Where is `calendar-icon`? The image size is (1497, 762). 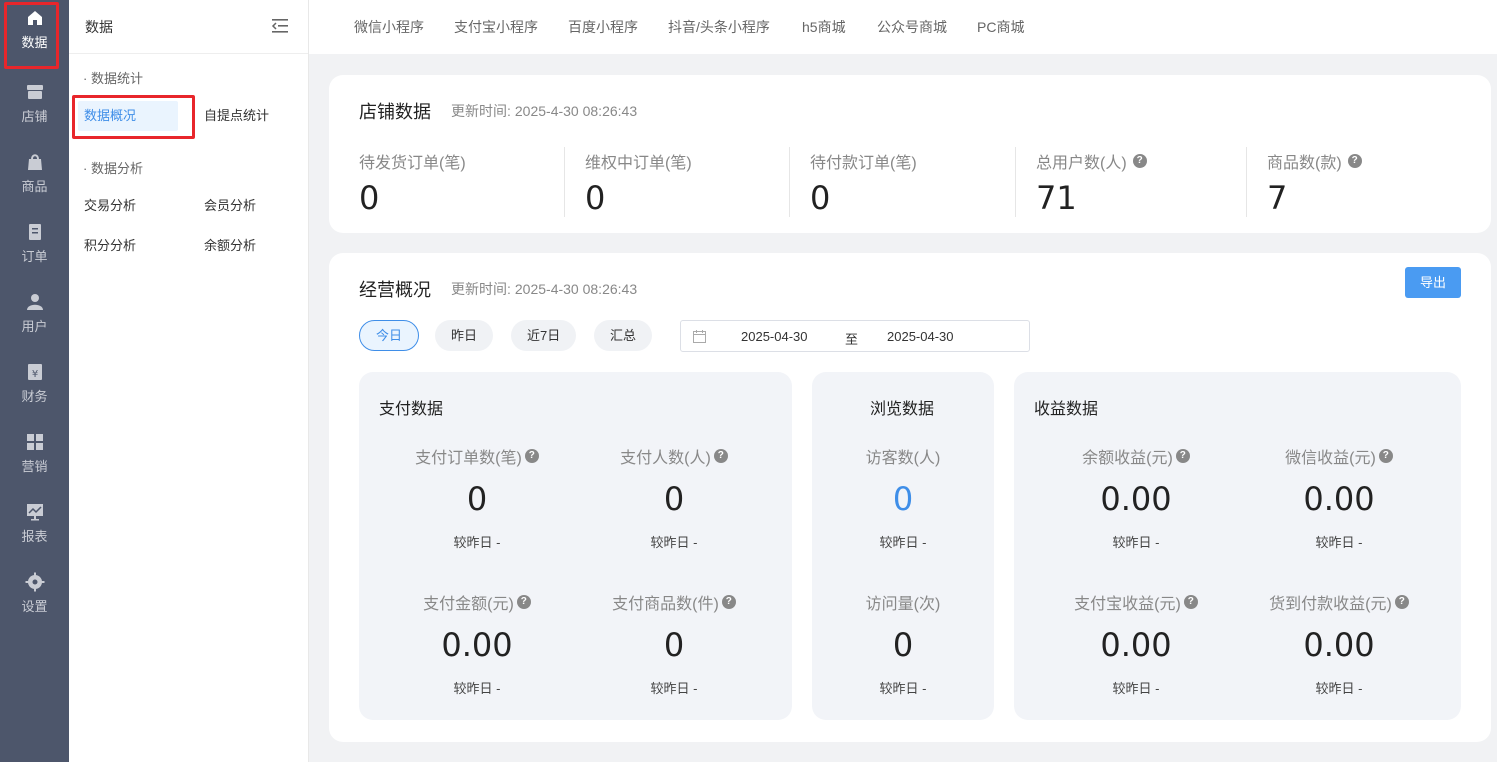 calendar-icon is located at coordinates (699, 336).